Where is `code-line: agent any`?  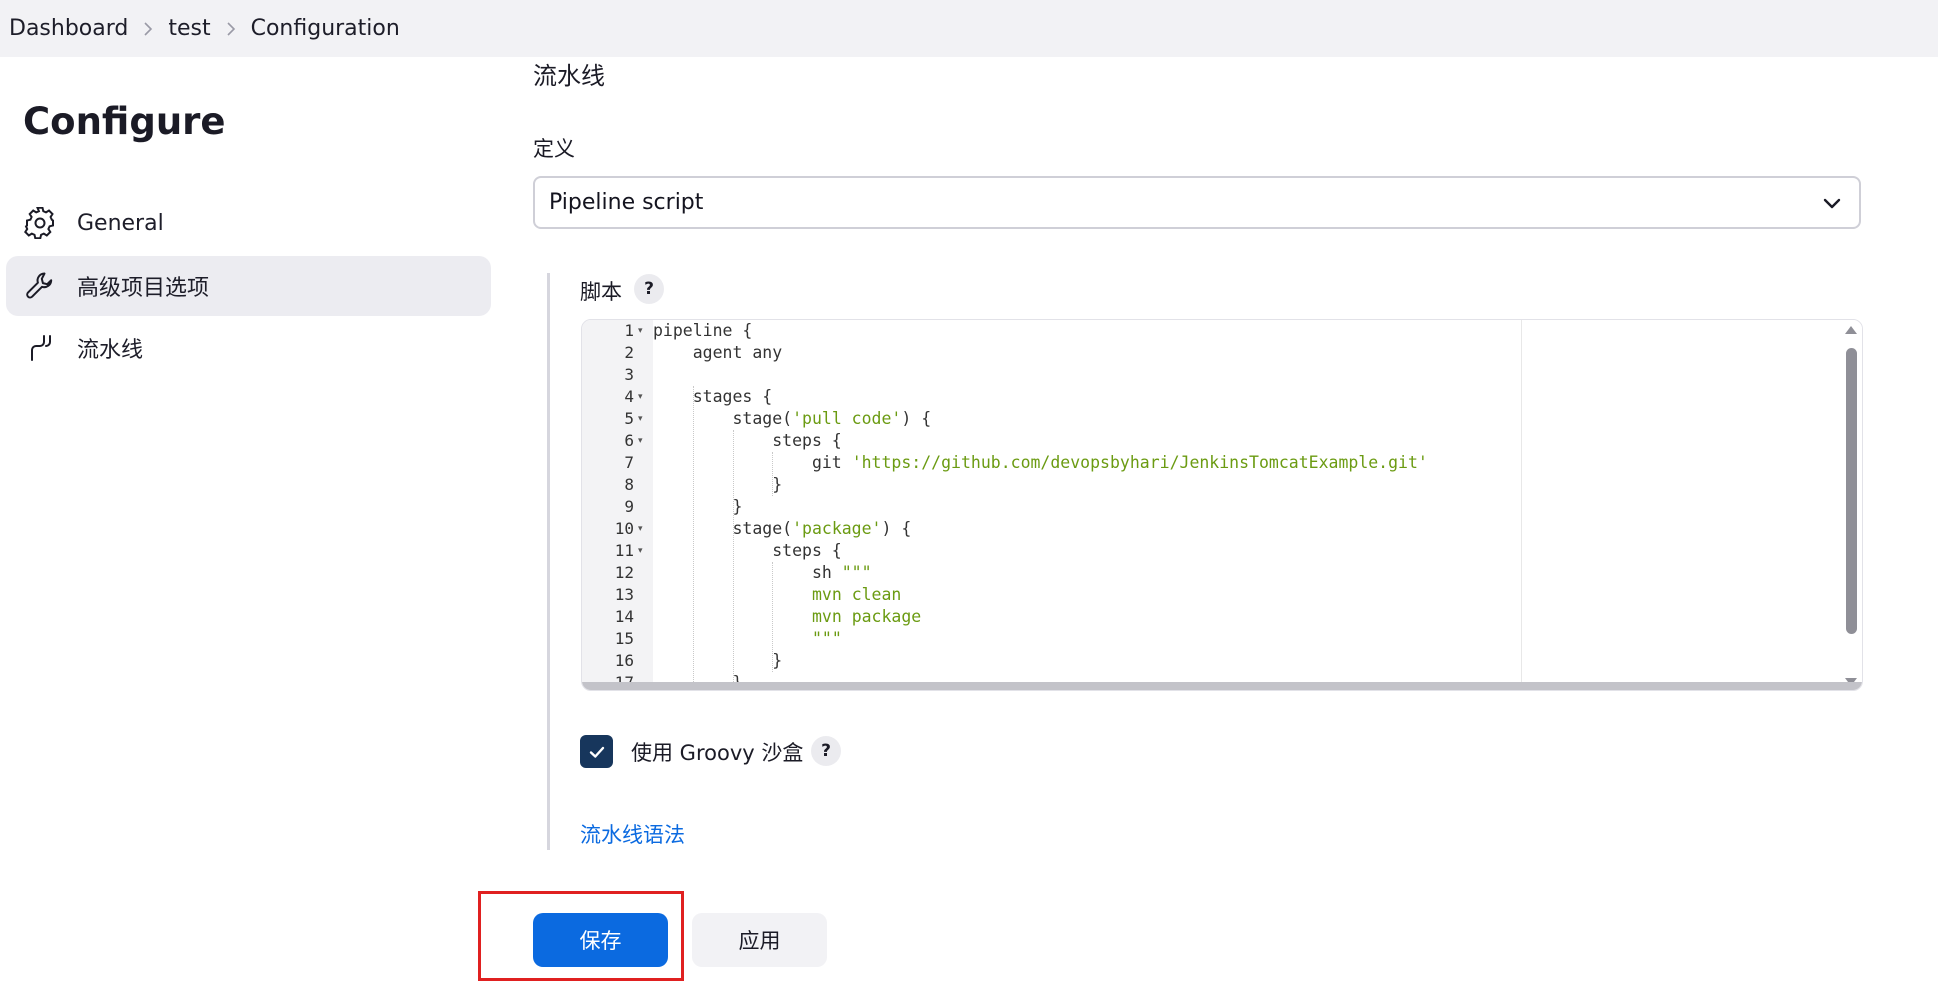
code-line: agent any is located at coordinates (718, 352).